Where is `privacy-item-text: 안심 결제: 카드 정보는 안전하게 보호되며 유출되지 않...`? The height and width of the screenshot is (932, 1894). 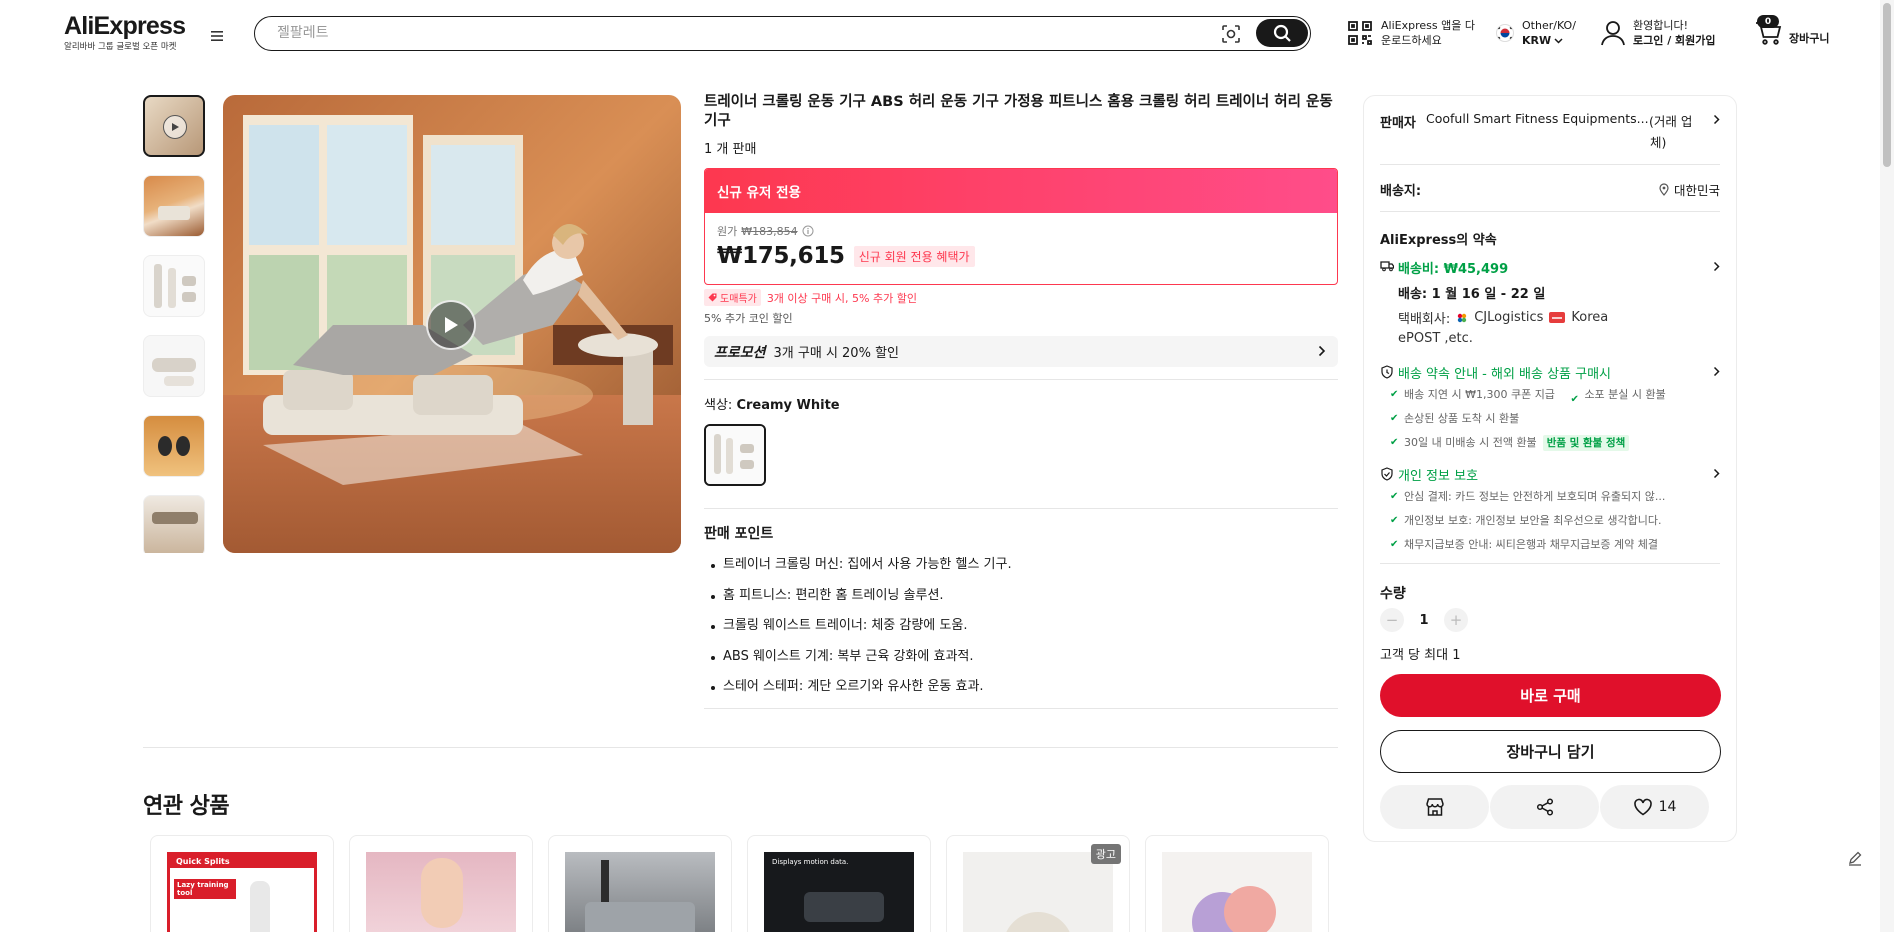 privacy-item-text: 안심 결제: 카드 정보는 안전하게 보호되며 유출되지 않... is located at coordinates (1535, 496).